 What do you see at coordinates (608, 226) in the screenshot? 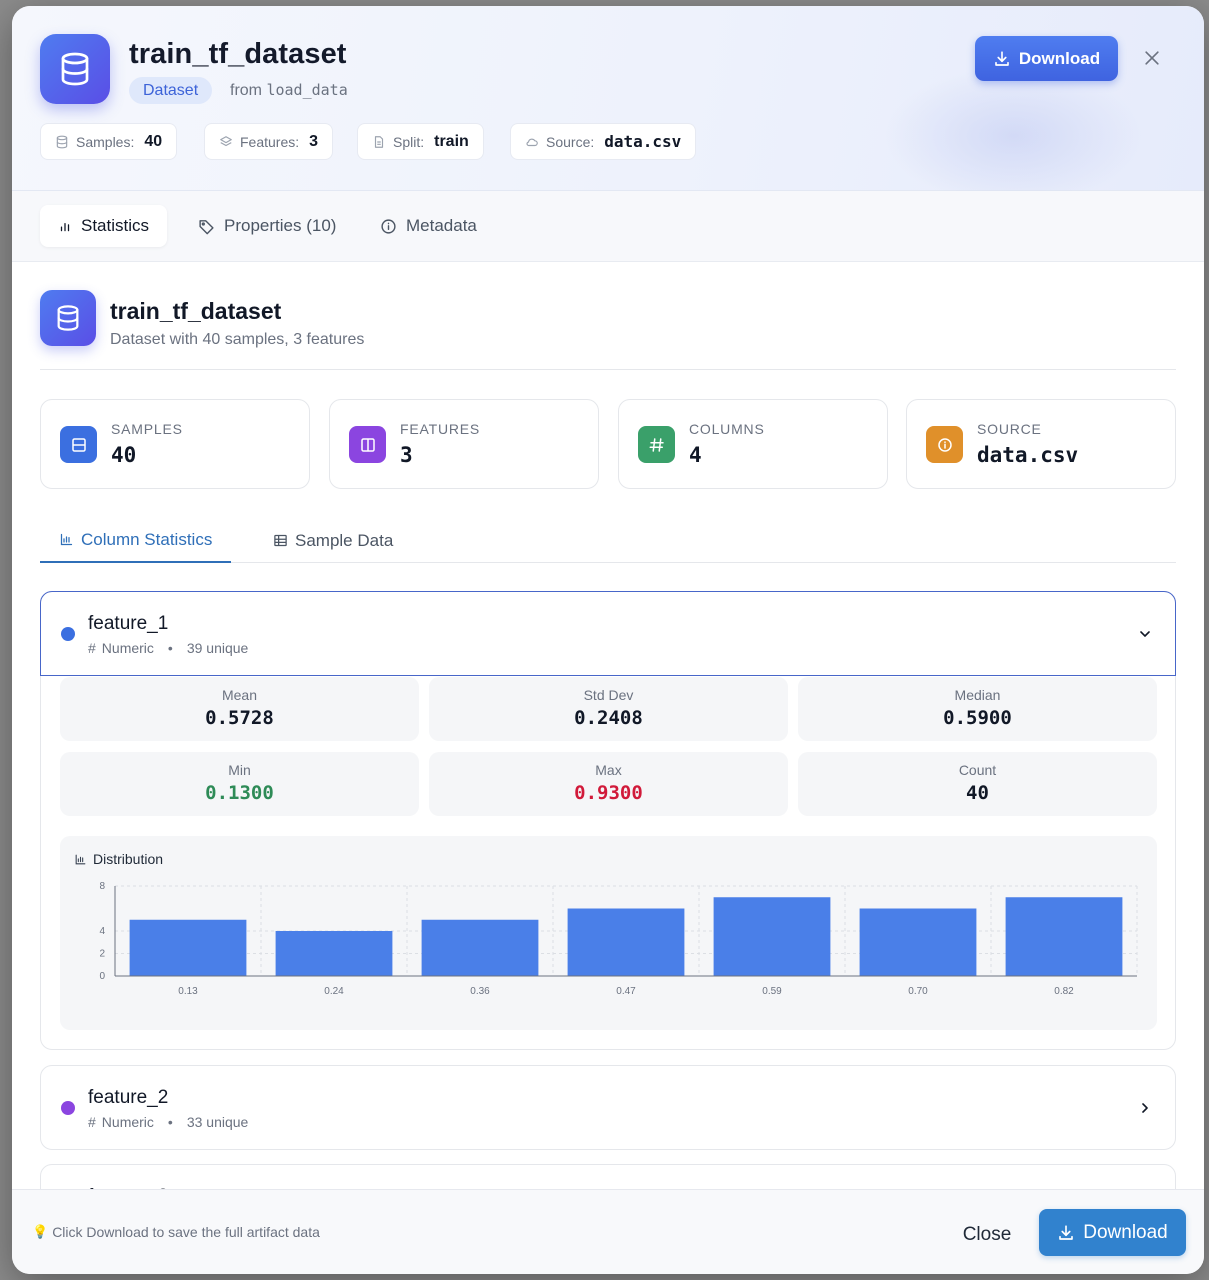
I see `main-tabs: Statistics Properties (10) Metadata` at bounding box center [608, 226].